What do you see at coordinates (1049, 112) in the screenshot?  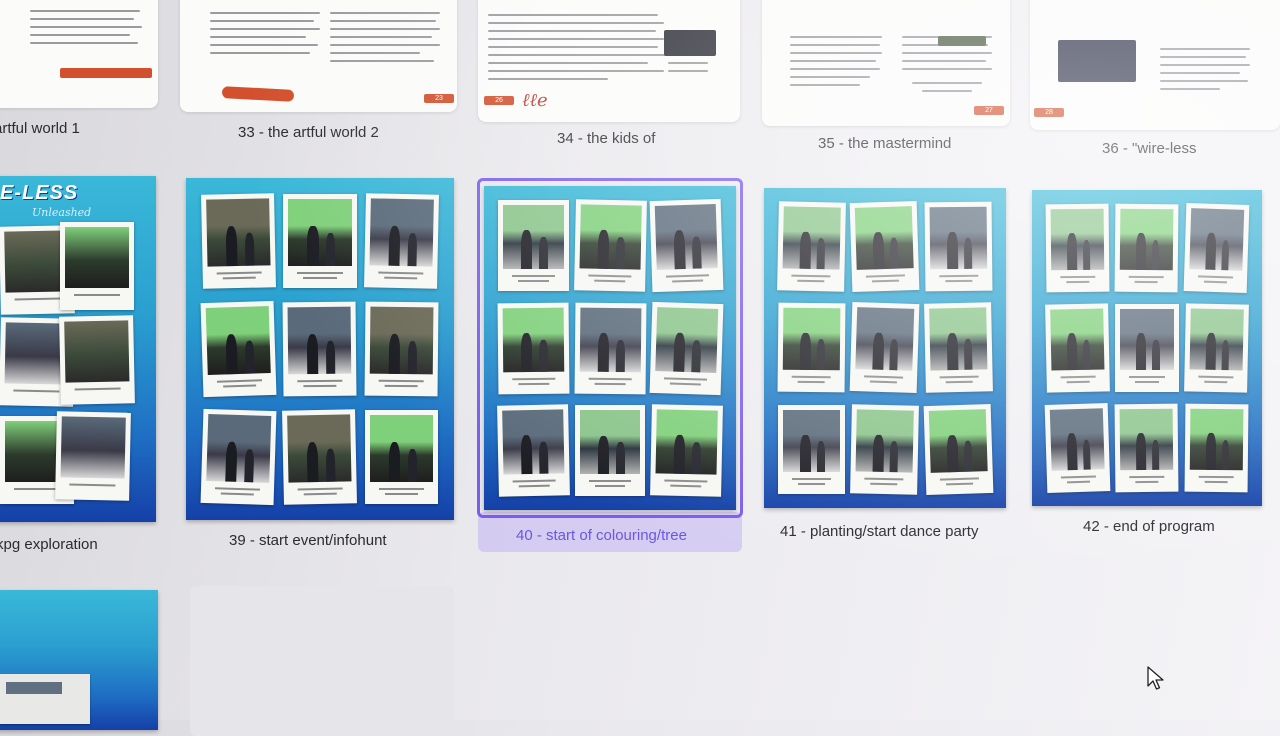 I see `page-number-tag: 28` at bounding box center [1049, 112].